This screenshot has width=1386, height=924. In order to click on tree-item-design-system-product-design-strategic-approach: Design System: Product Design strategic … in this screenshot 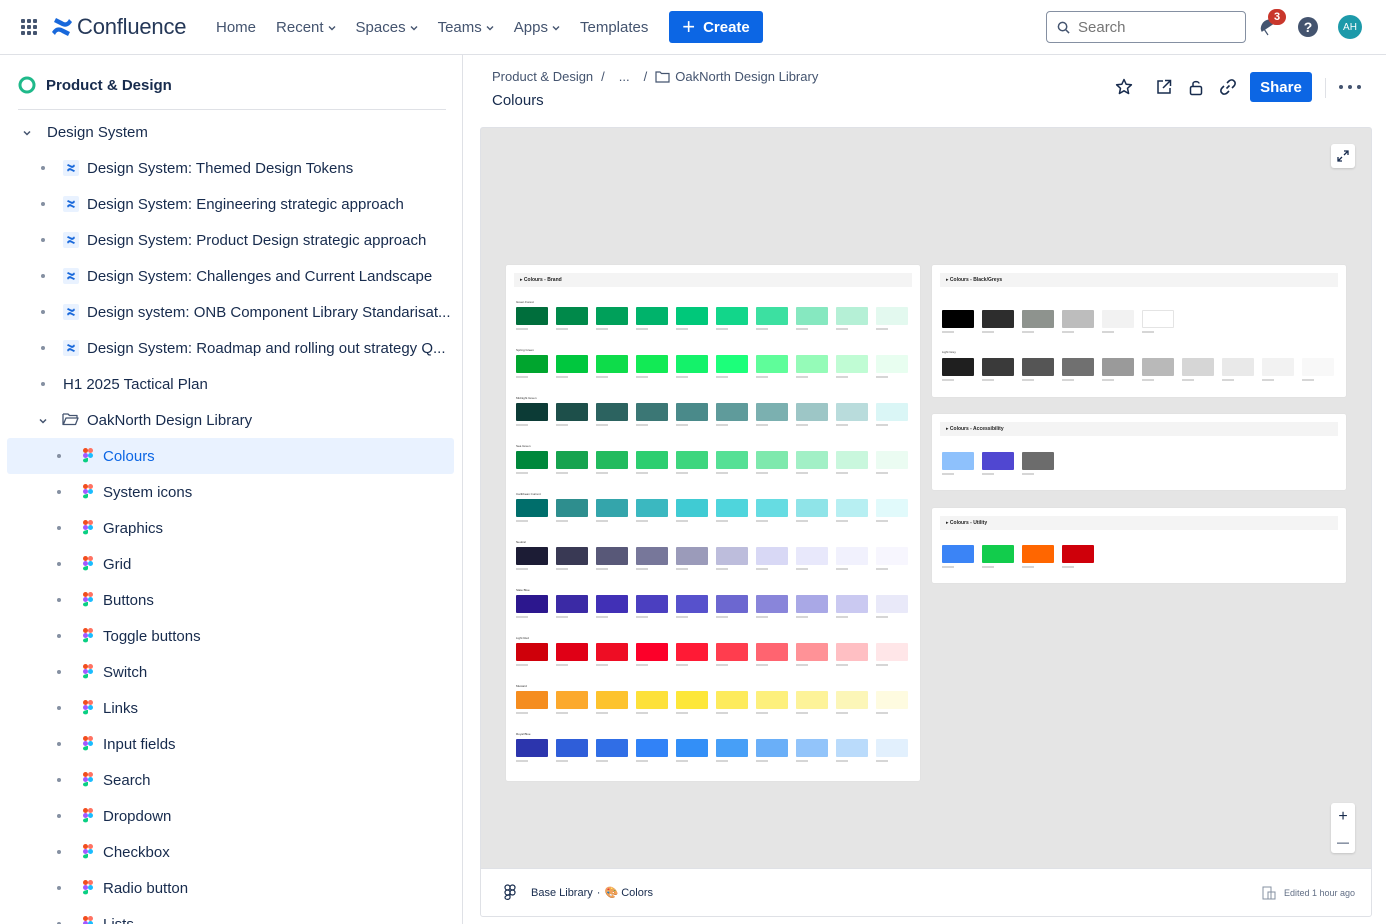, I will do `click(231, 240)`.